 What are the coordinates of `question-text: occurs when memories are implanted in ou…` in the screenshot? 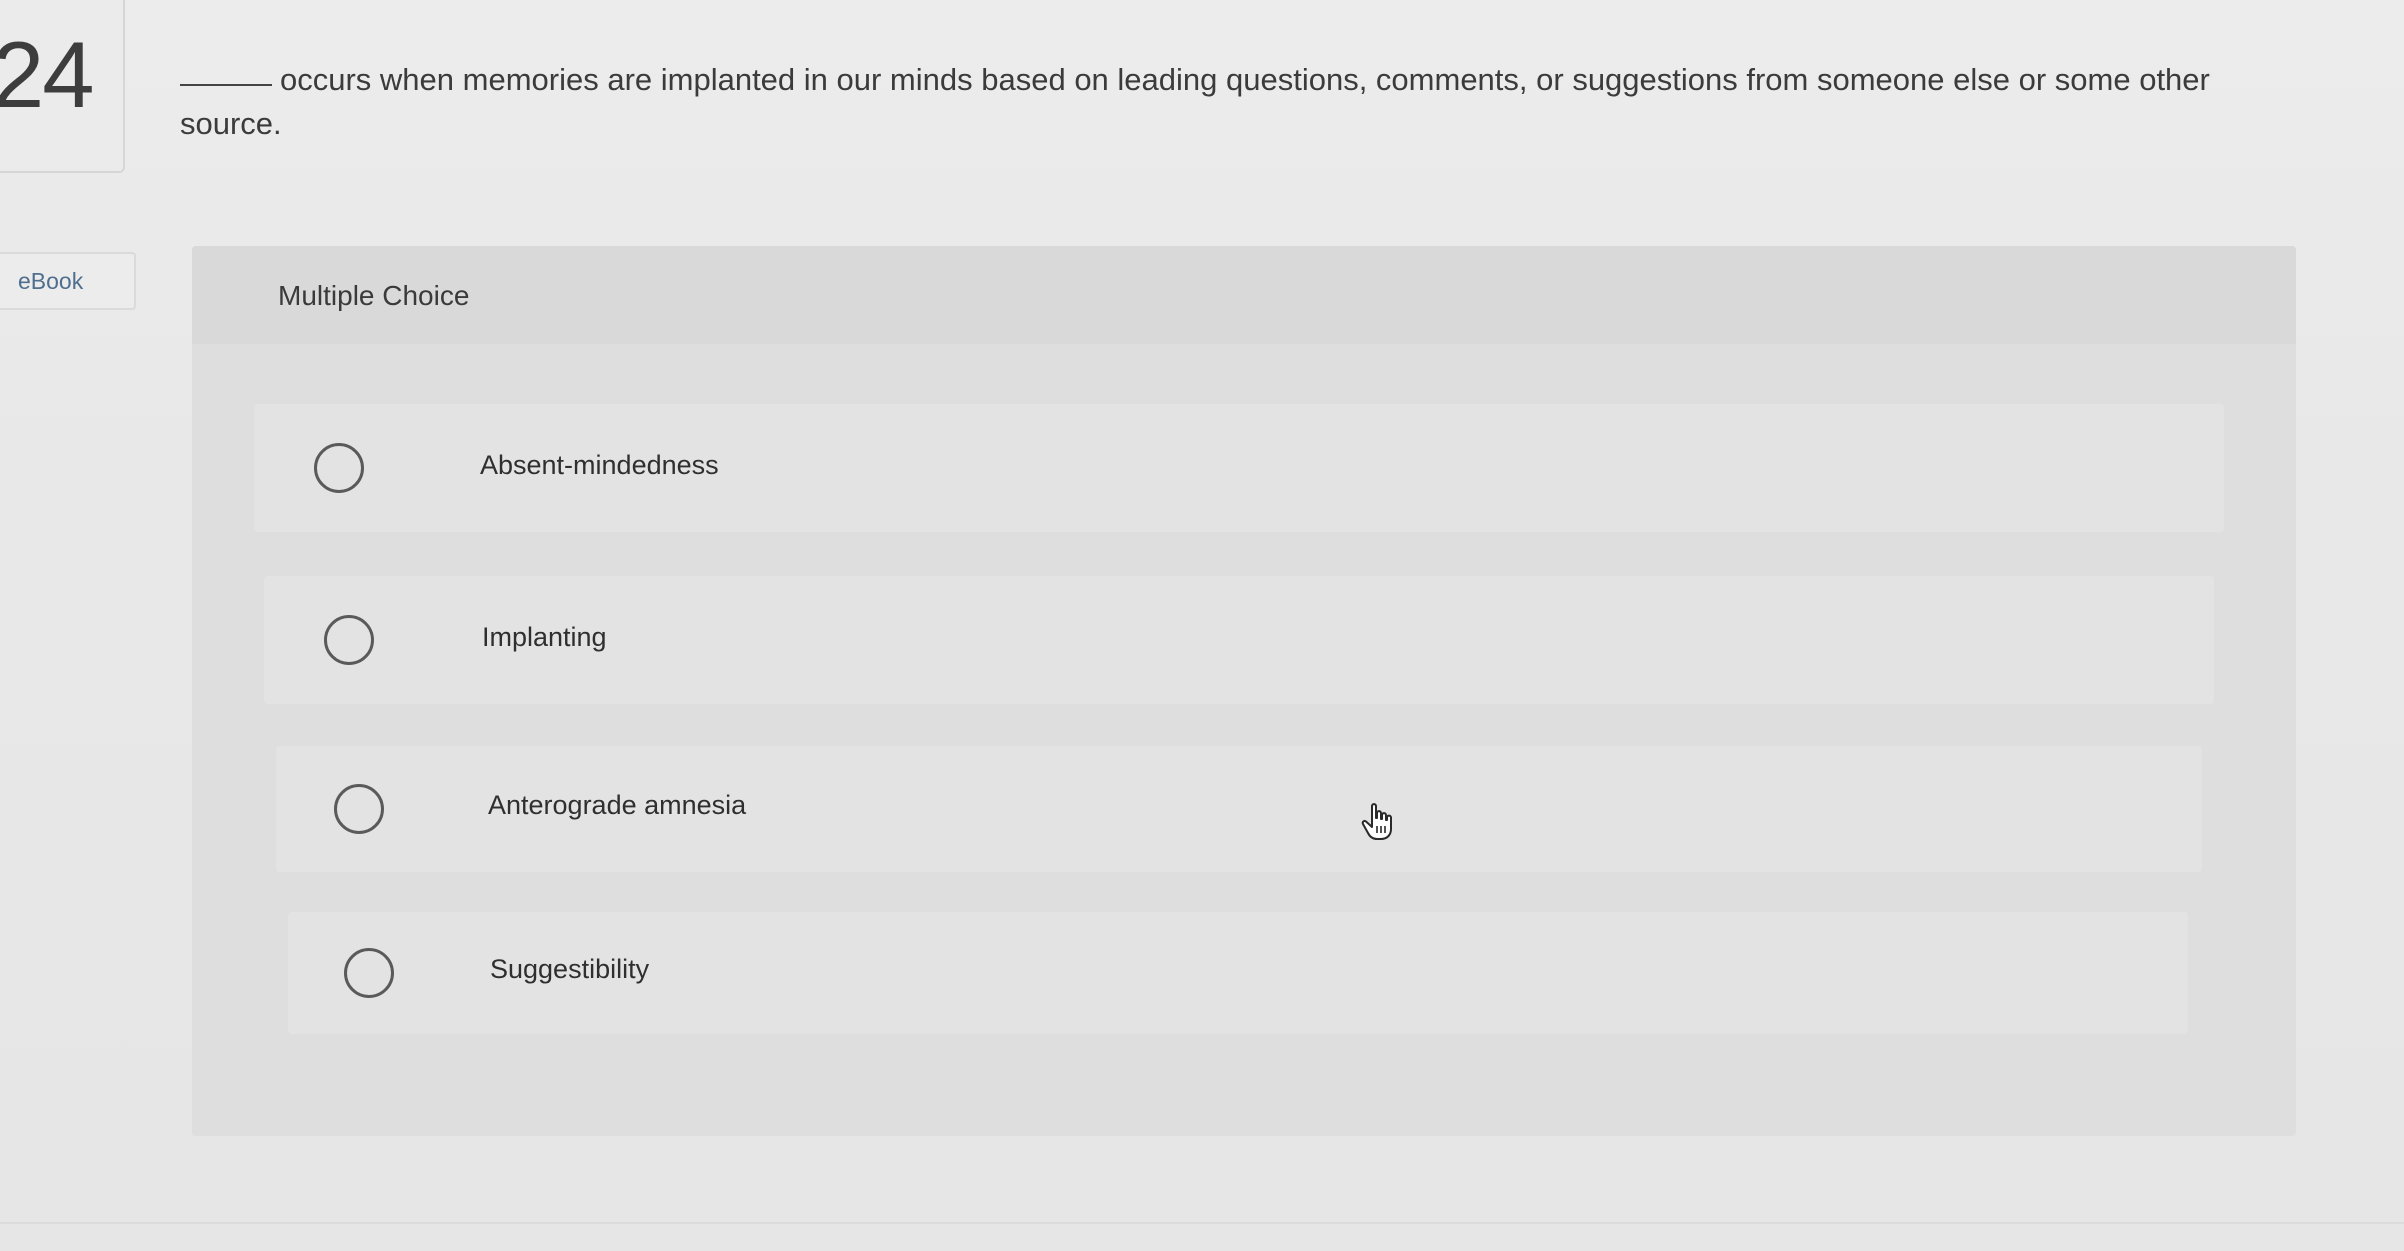 It's located at (1195, 101).